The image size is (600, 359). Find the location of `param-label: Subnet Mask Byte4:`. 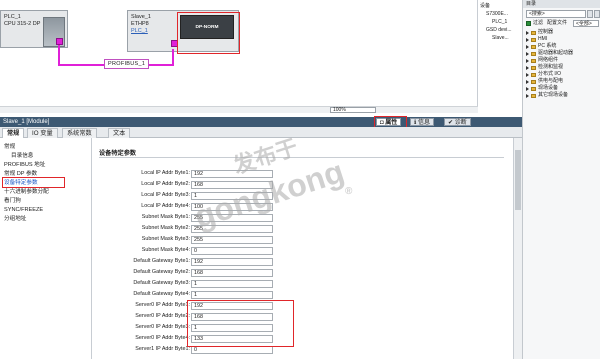

param-label: Subnet Mask Byte4: is located at coordinates (165, 250).